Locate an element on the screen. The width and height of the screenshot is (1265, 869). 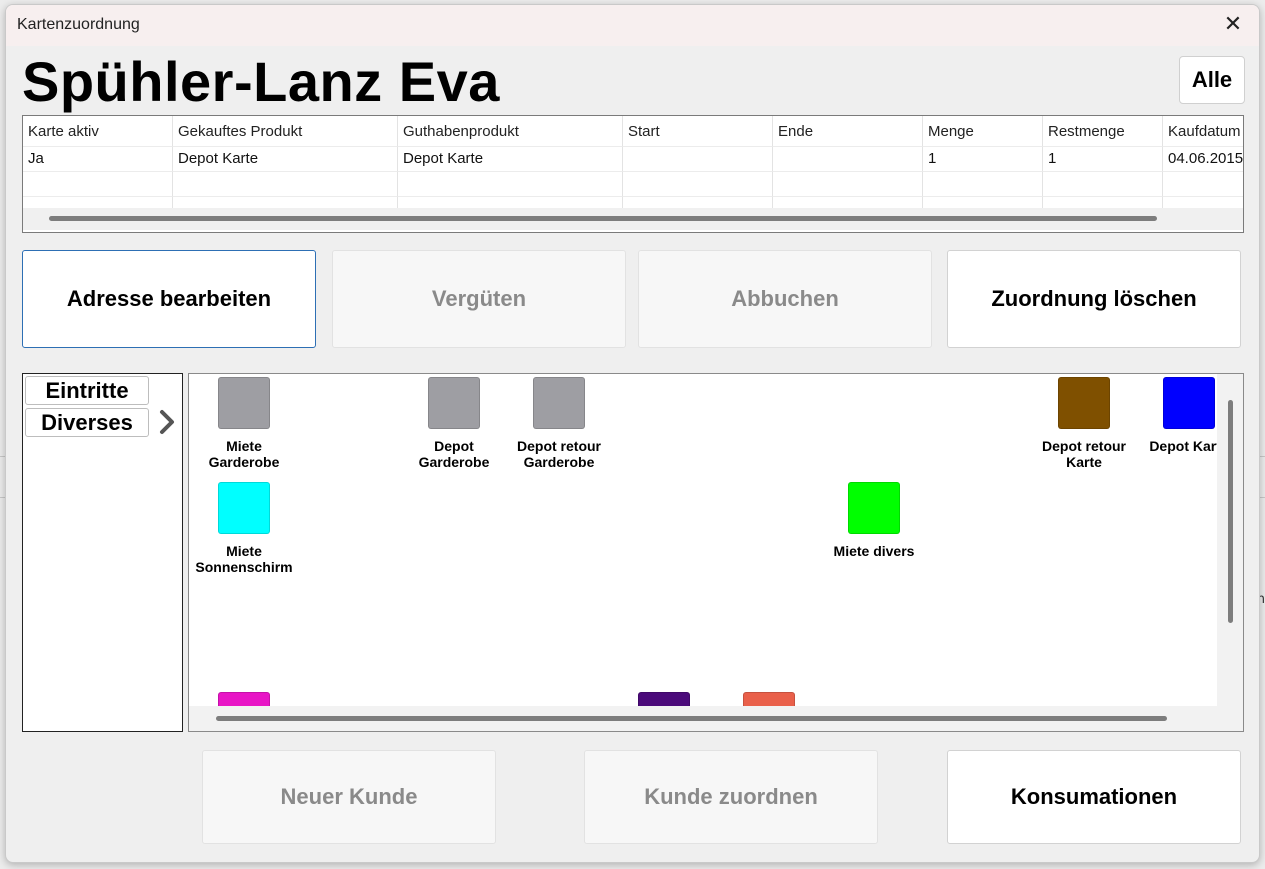
product-miete-garderobe: Miete Garderobe is located at coordinates (244, 423).